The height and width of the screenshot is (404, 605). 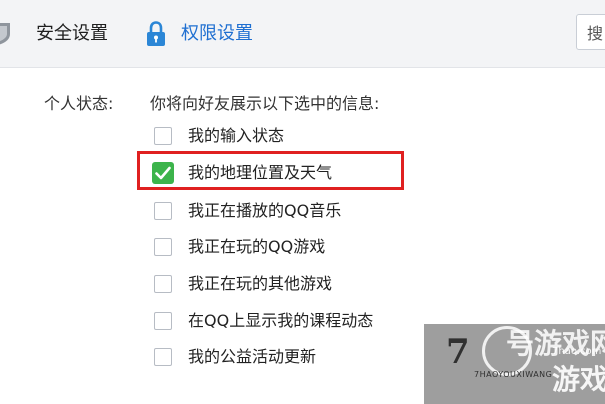 I want to click on option-course-activity: 在QQ上显示我的课程动态, so click(x=263, y=321).